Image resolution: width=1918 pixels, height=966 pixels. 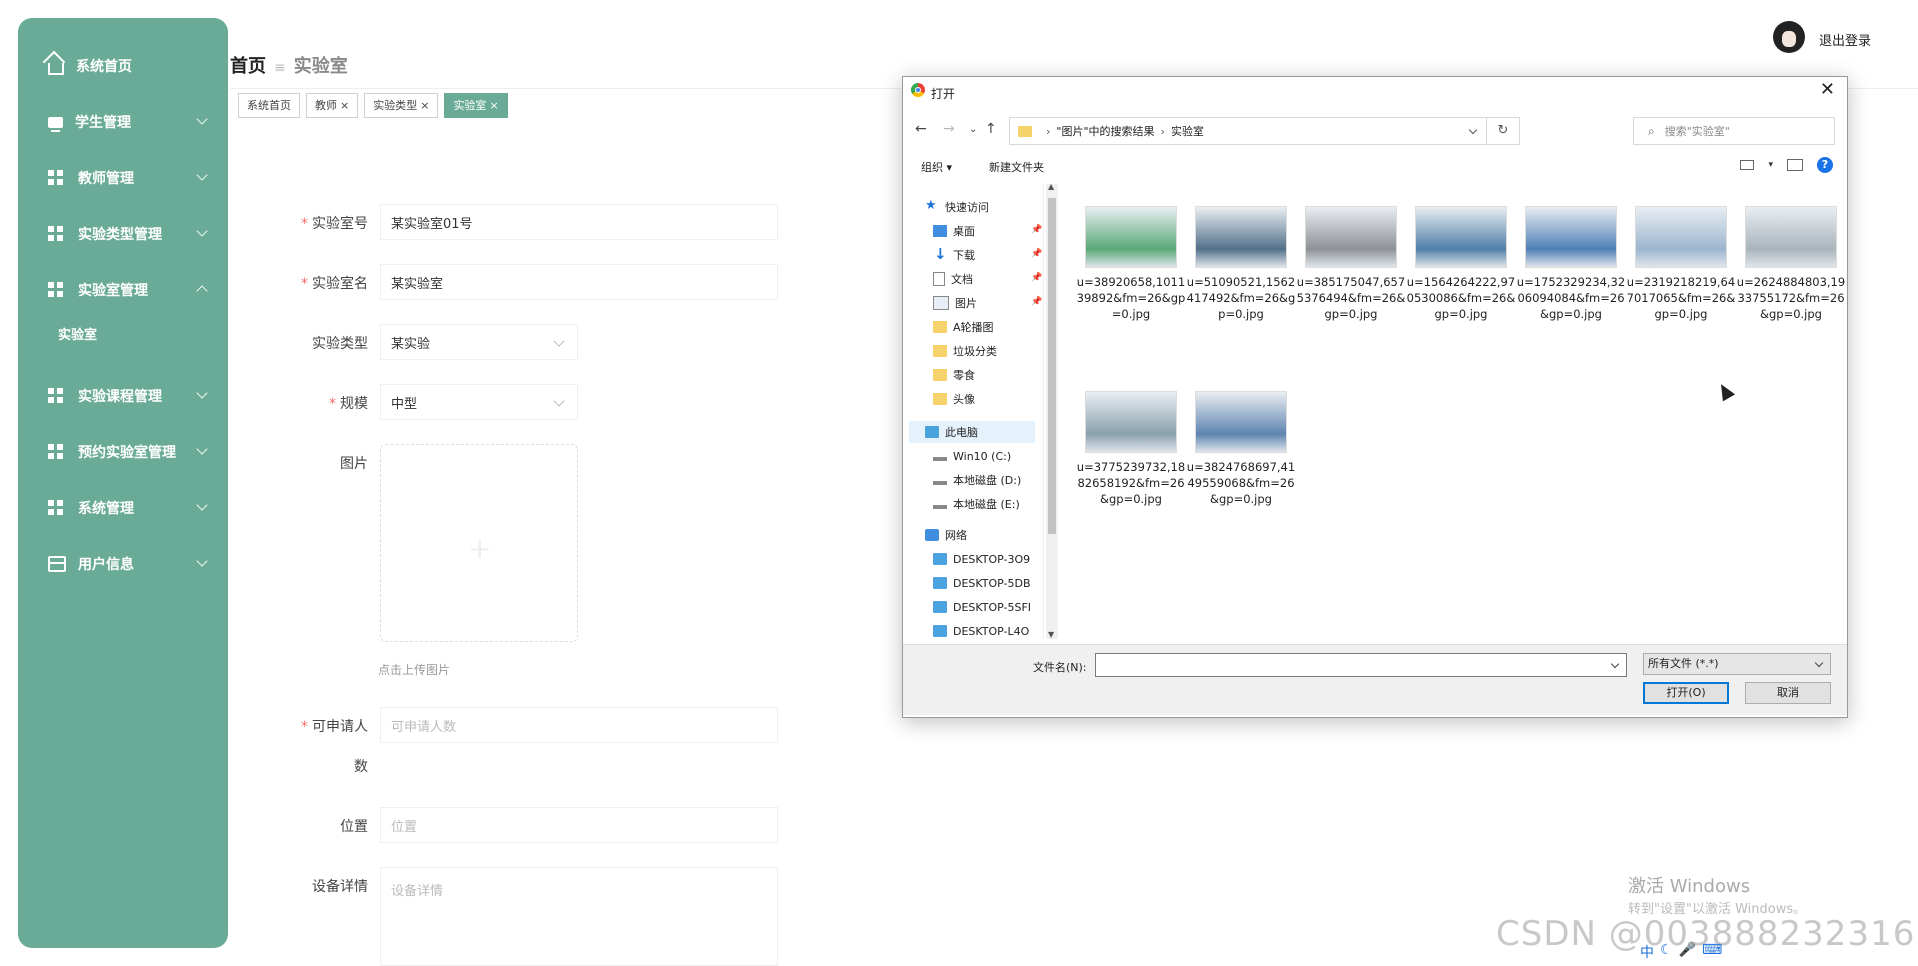 What do you see at coordinates (123, 290) in the screenshot?
I see `sidebar-item-labs: 实验室管理` at bounding box center [123, 290].